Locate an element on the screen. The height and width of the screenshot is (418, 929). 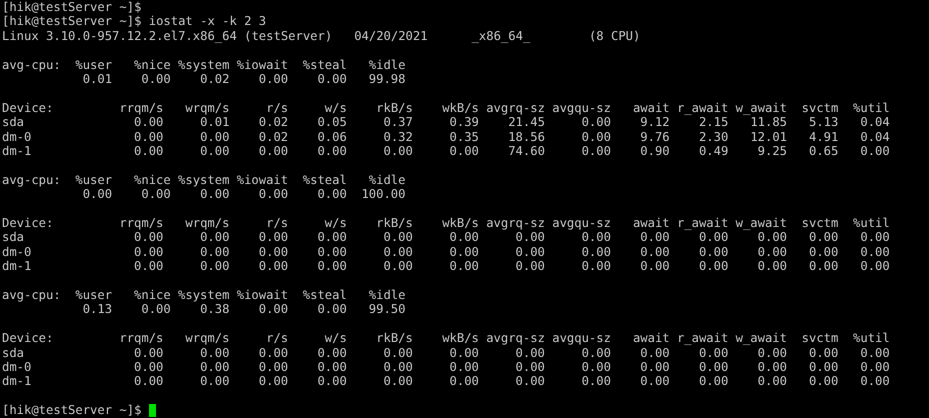
cursor is located at coordinates (152, 410).